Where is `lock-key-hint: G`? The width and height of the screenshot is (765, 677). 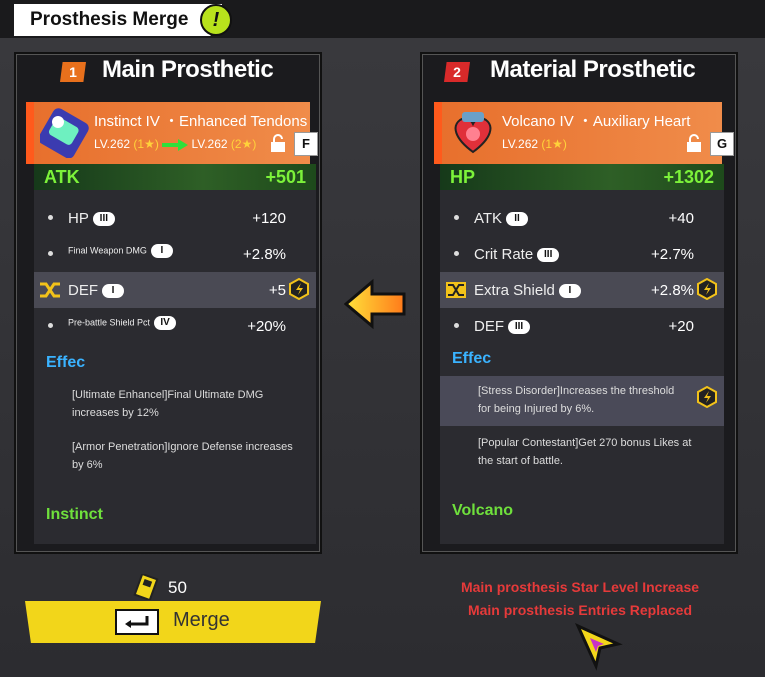 lock-key-hint: G is located at coordinates (722, 144).